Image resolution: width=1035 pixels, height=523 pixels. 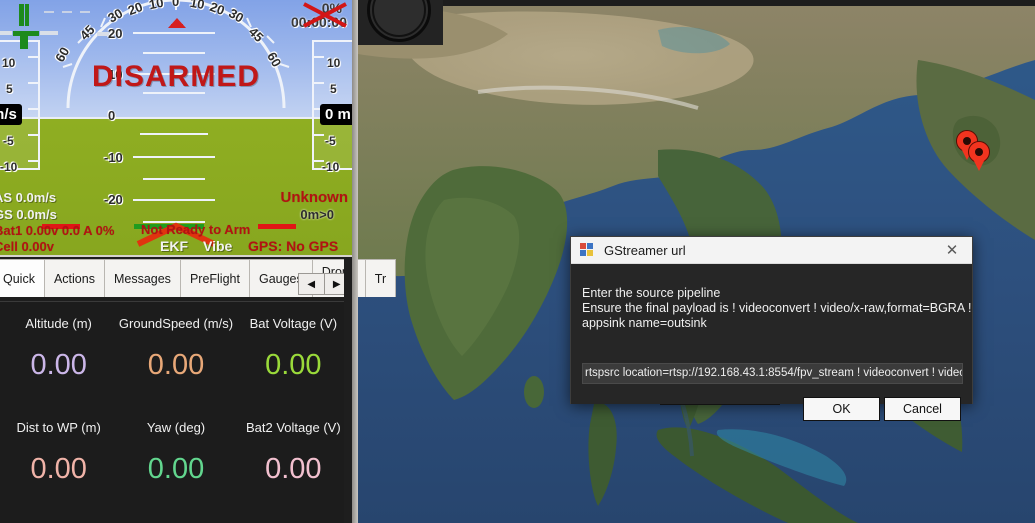 I want to click on tab-messages: Messages, so click(x=142, y=278).